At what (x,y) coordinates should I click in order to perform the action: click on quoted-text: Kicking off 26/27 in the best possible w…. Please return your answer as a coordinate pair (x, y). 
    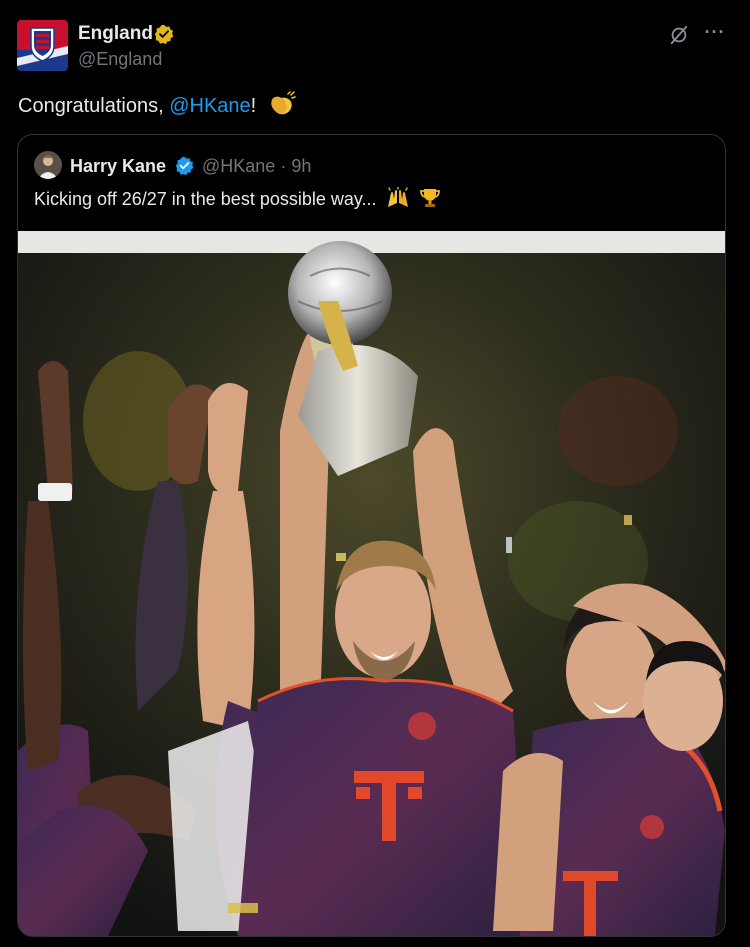
    Looking at the image, I should click on (237, 199).